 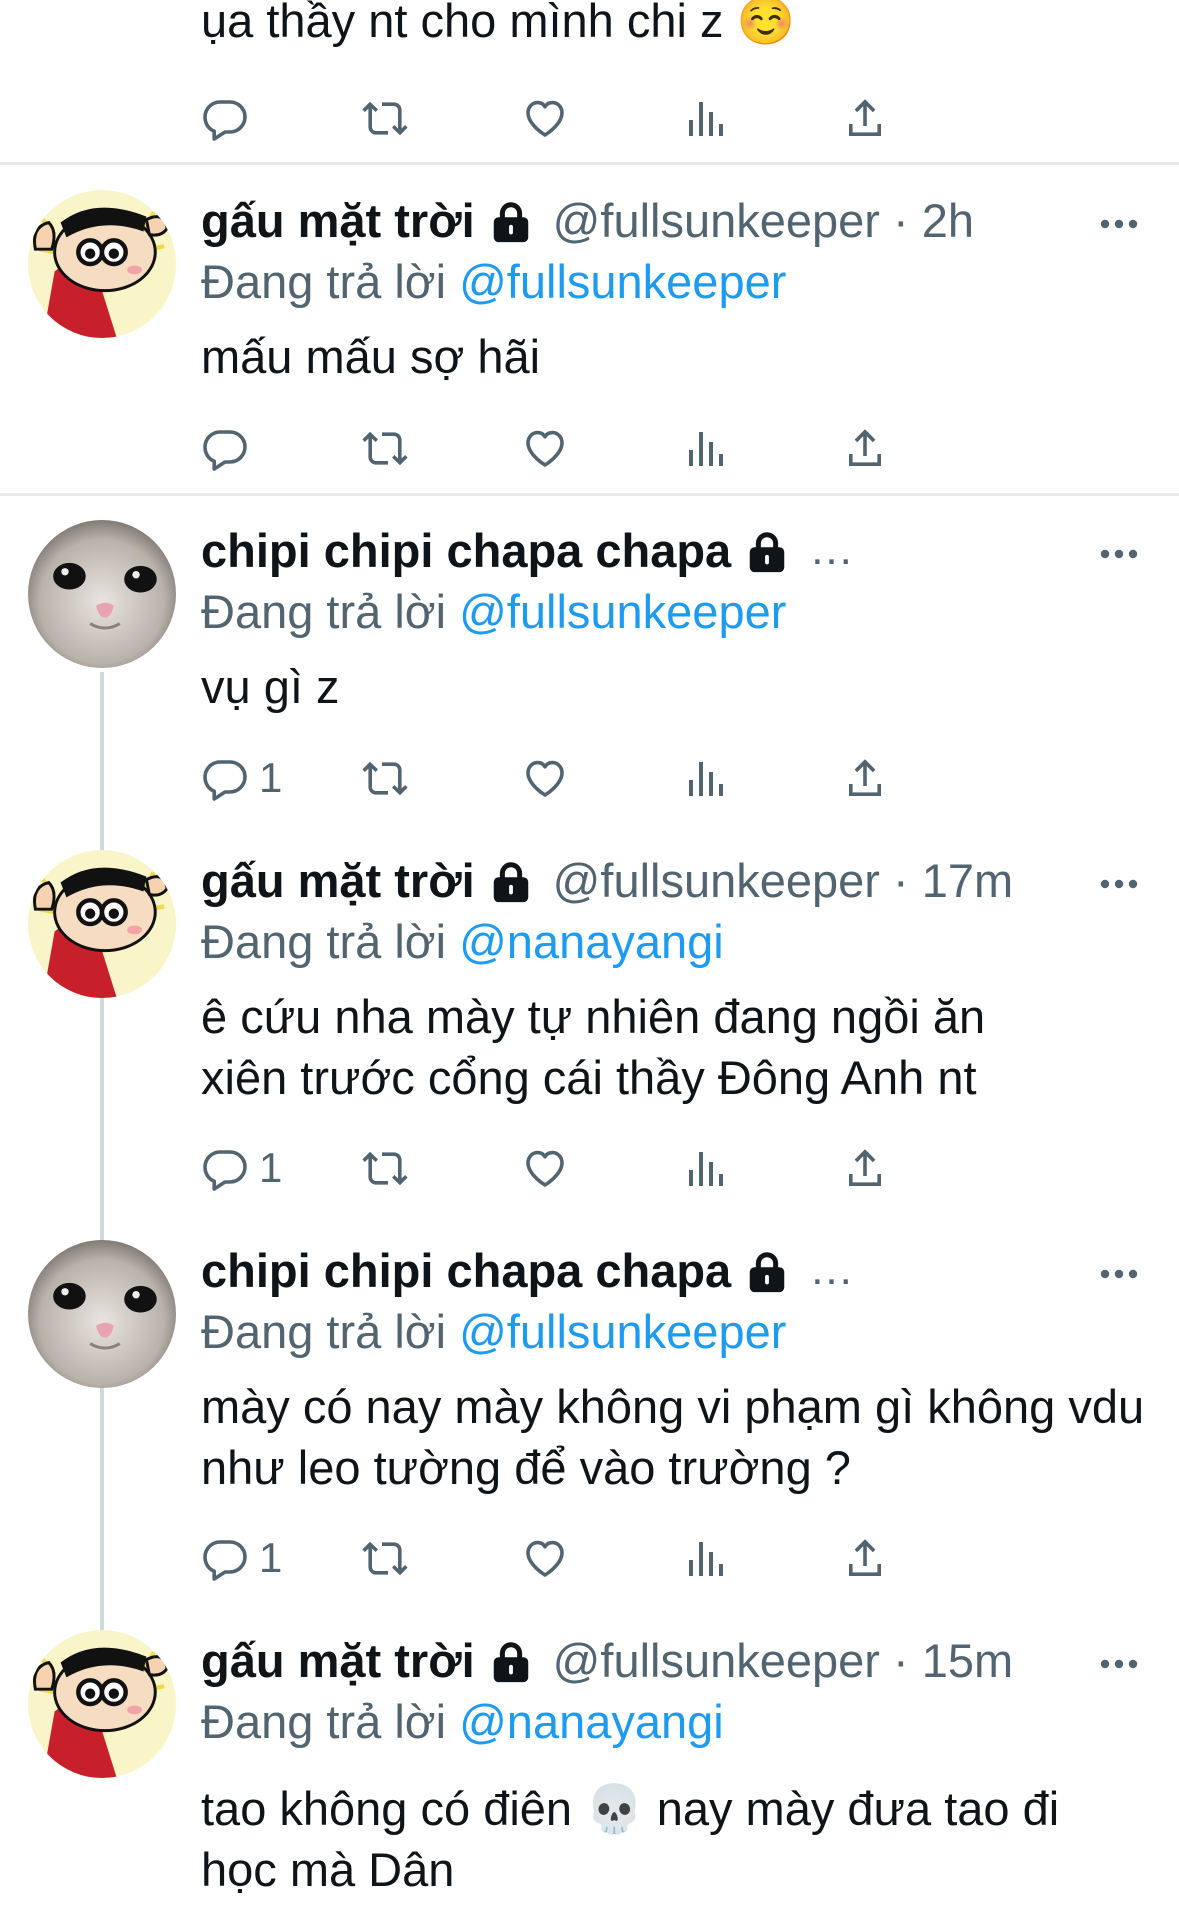 What do you see at coordinates (589, 163) in the screenshot?
I see `divider` at bounding box center [589, 163].